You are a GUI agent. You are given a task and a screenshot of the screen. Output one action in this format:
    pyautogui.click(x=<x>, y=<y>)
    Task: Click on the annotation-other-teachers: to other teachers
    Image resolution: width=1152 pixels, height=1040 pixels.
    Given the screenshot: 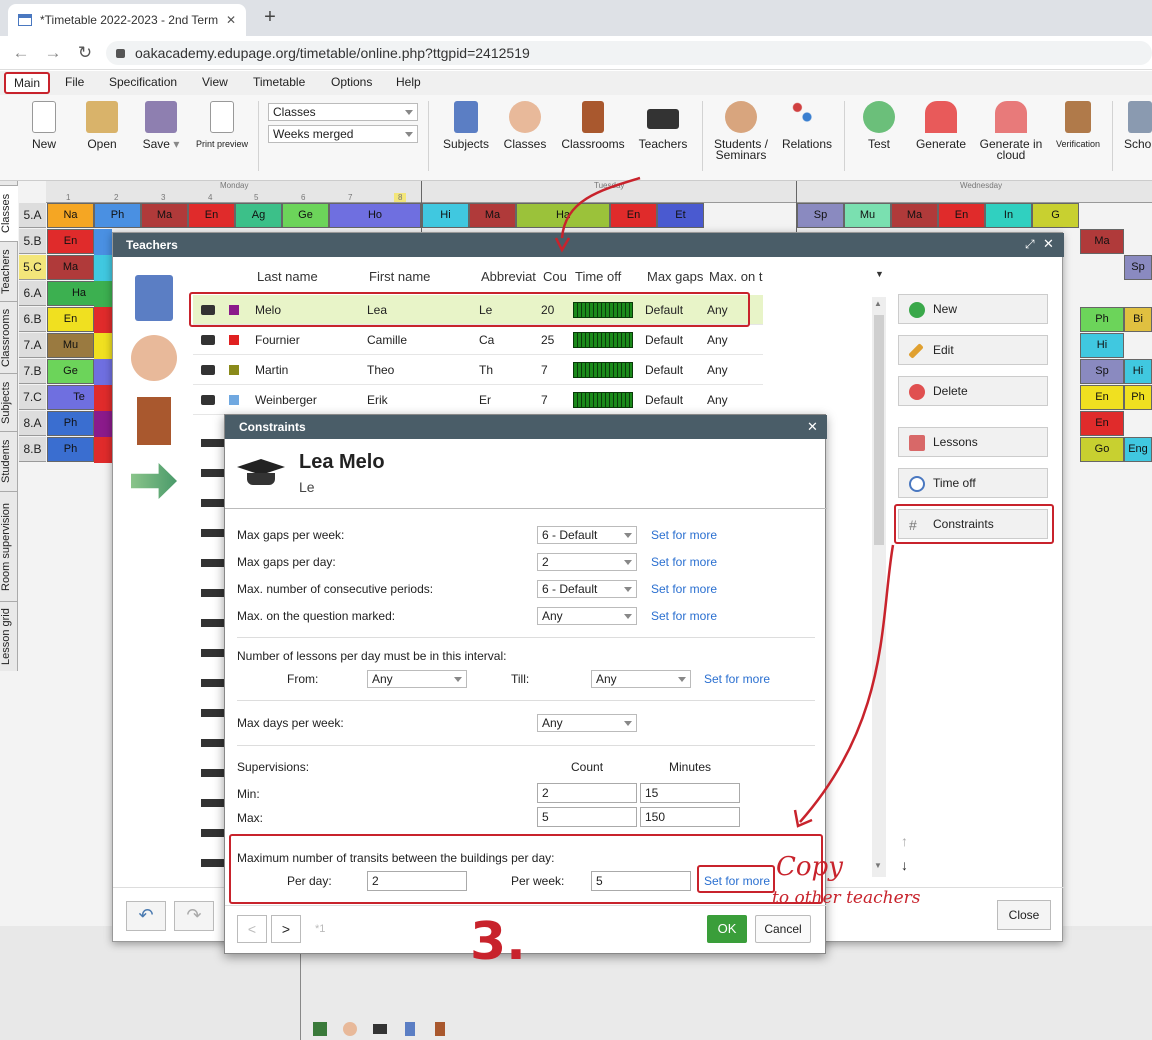 What is the action you would take?
    pyautogui.click(x=846, y=898)
    